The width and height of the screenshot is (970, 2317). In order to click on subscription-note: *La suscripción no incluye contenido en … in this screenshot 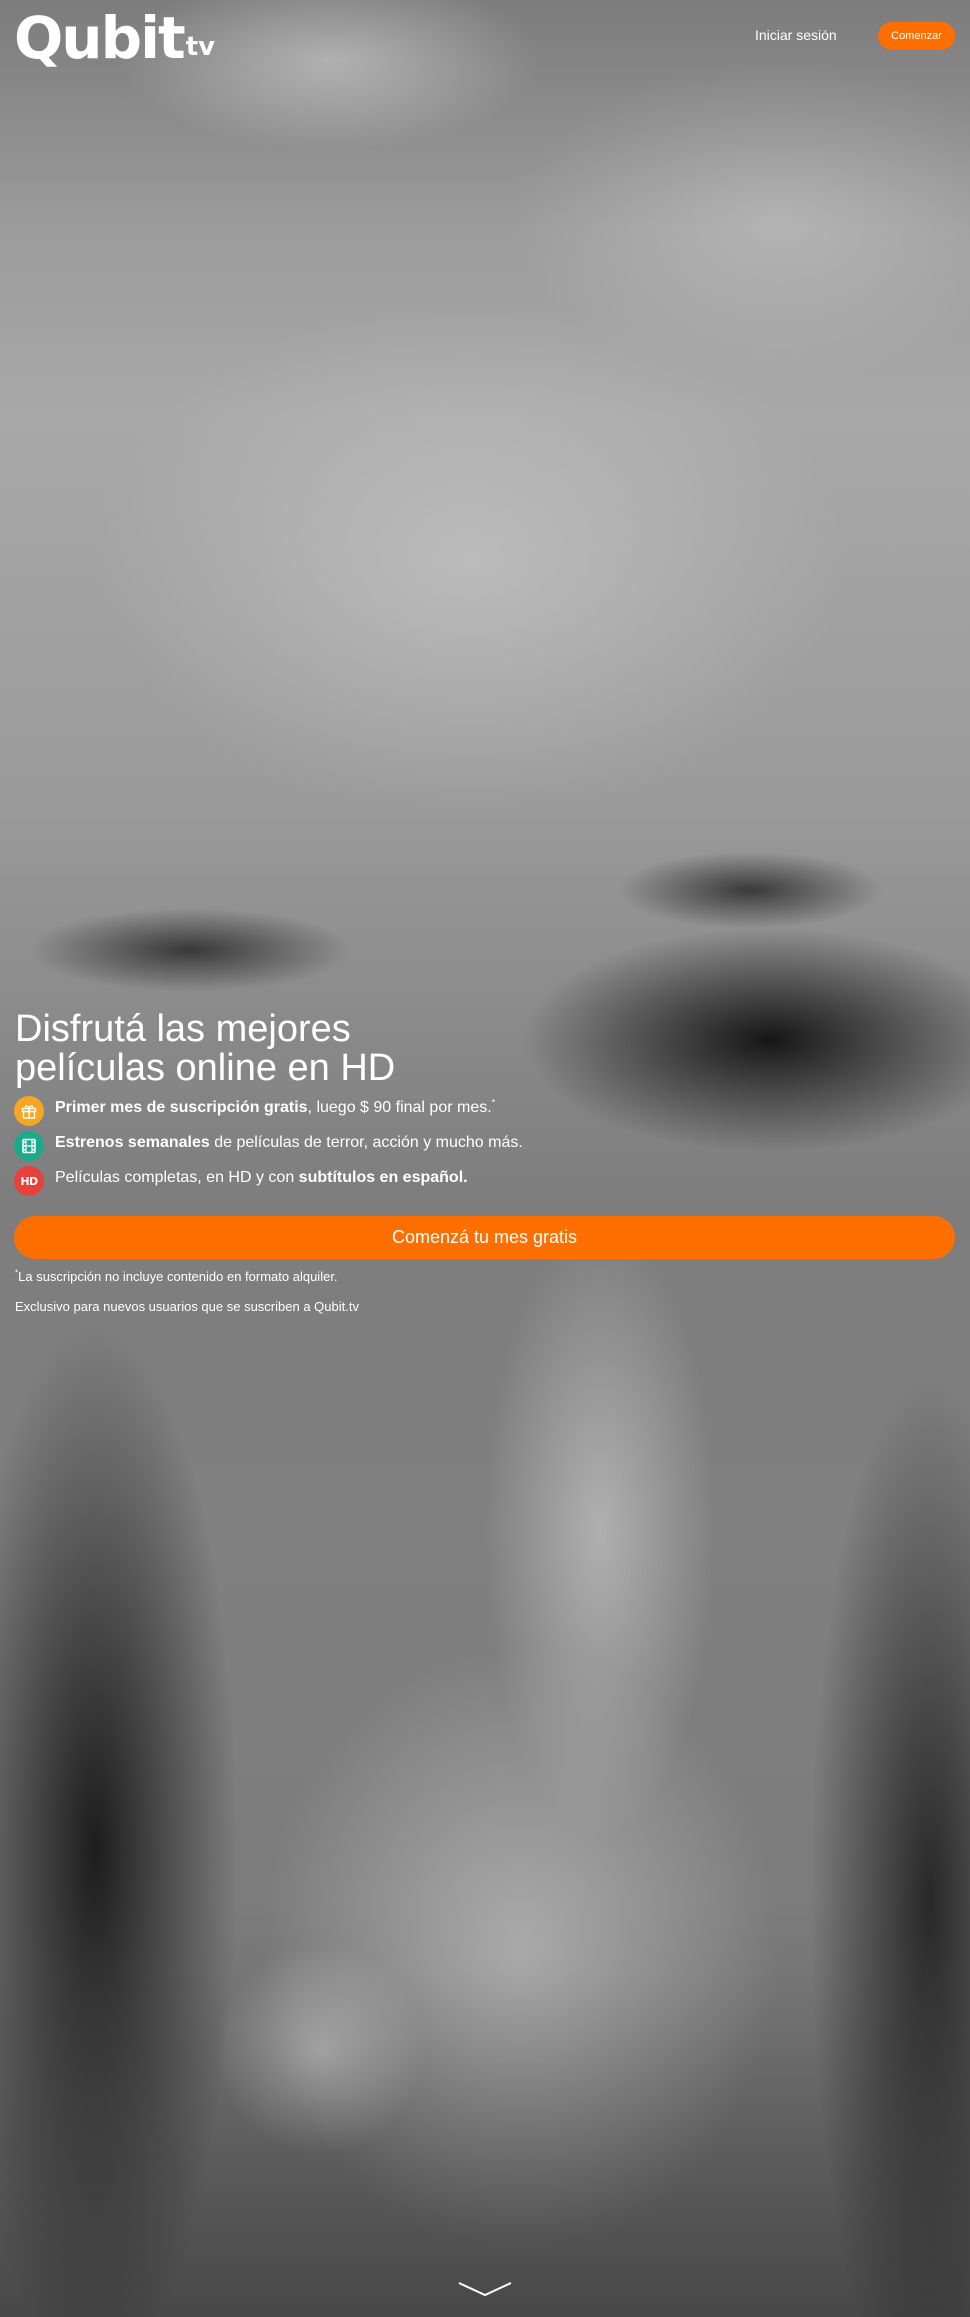, I will do `click(176, 1277)`.